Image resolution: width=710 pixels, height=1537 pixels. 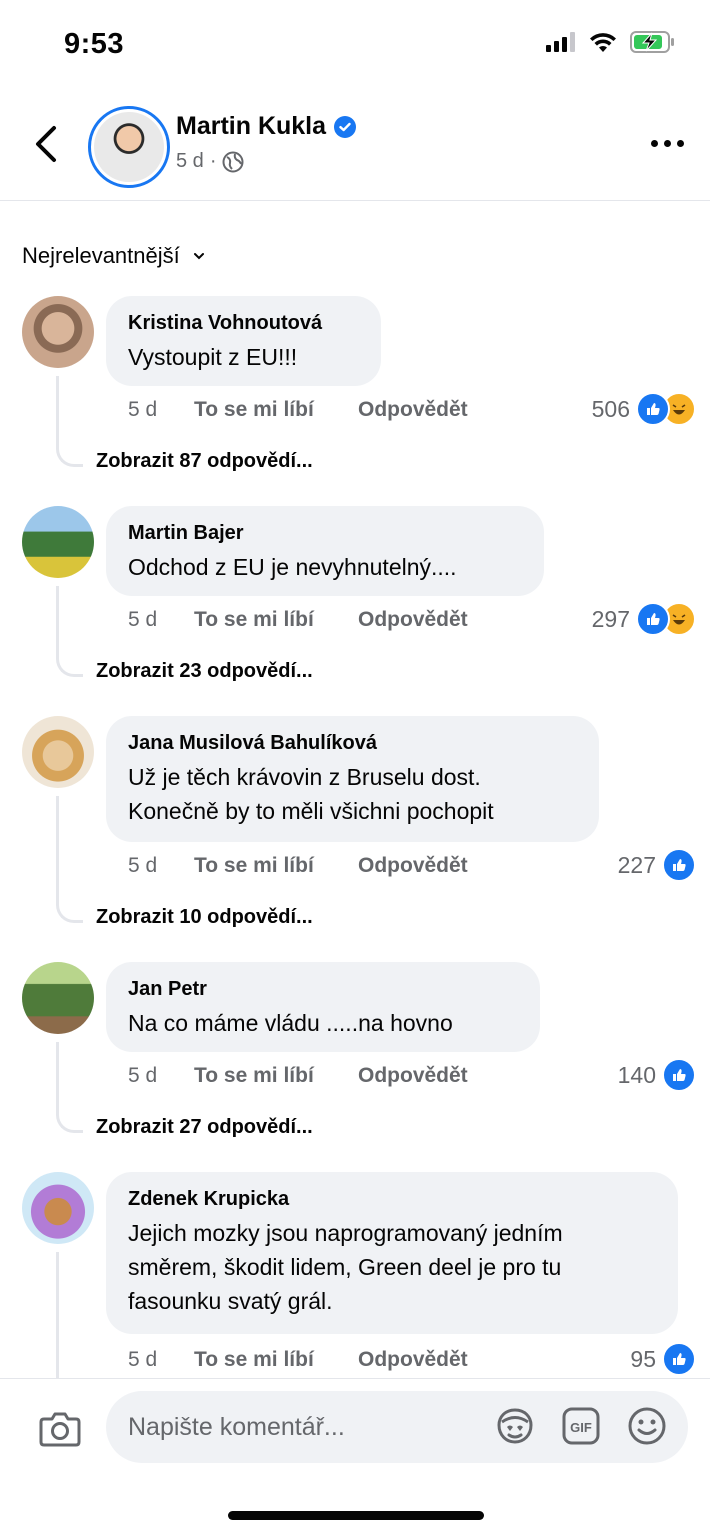 I want to click on author-avatar, so click(x=129, y=147).